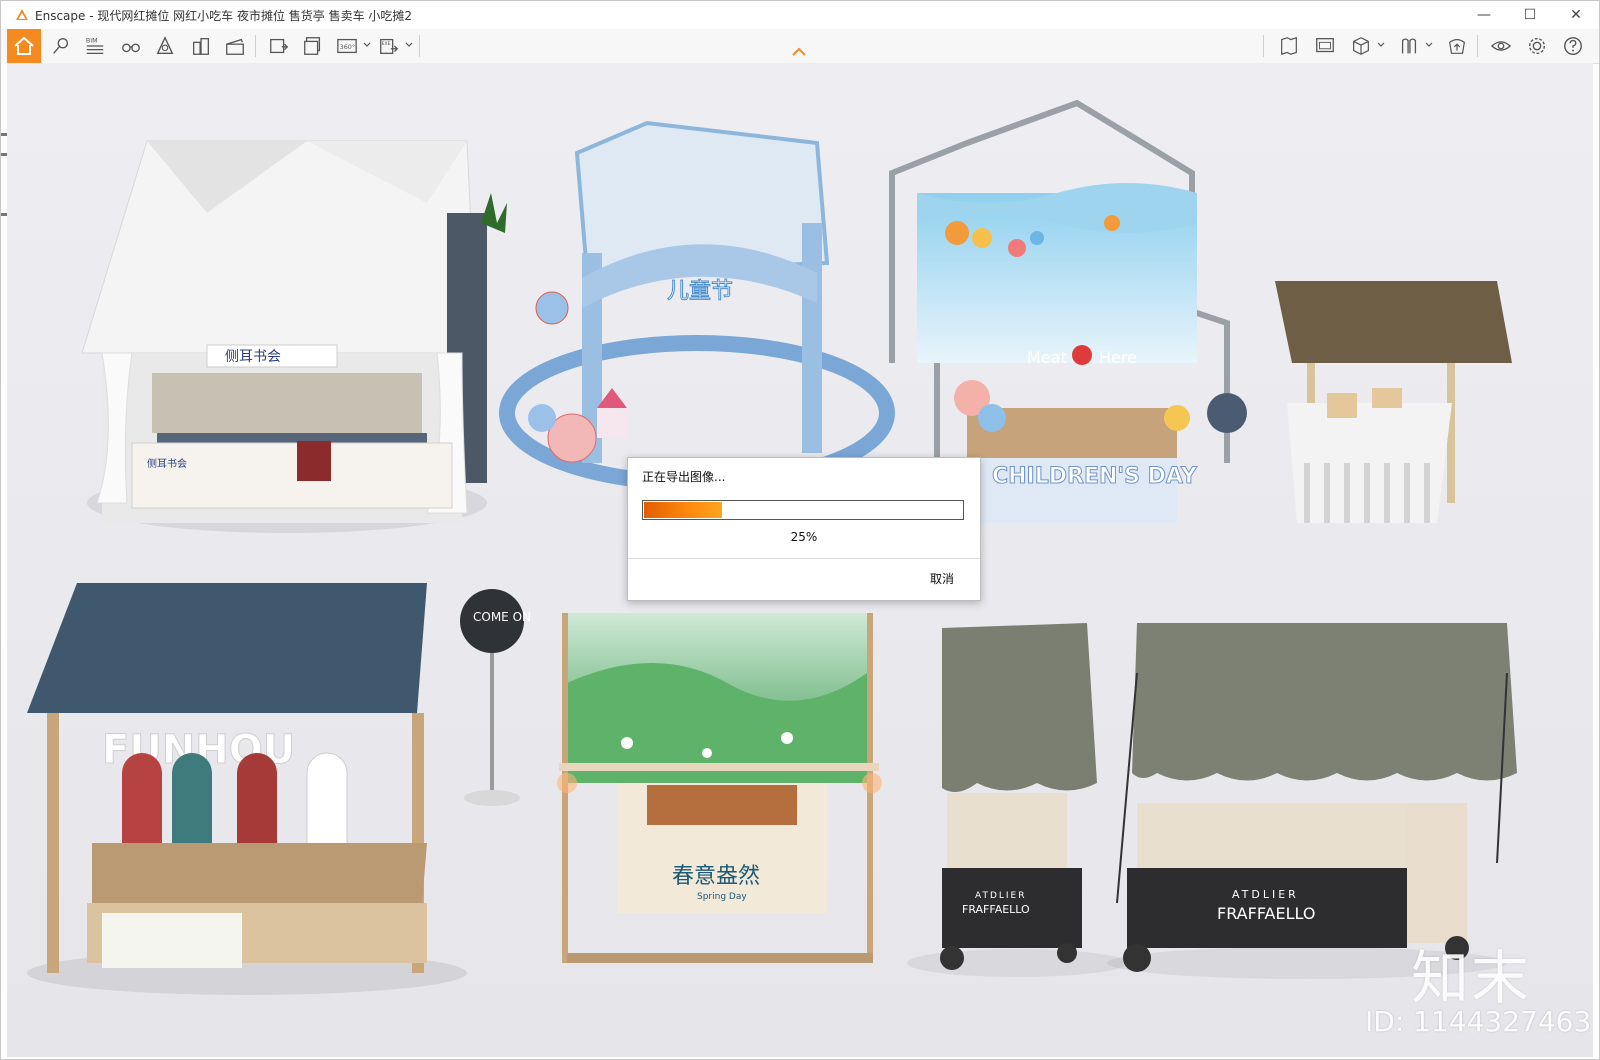  What do you see at coordinates (279, 789) in the screenshot?
I see `surfboard-stall: FUNHOU COME ON` at bounding box center [279, 789].